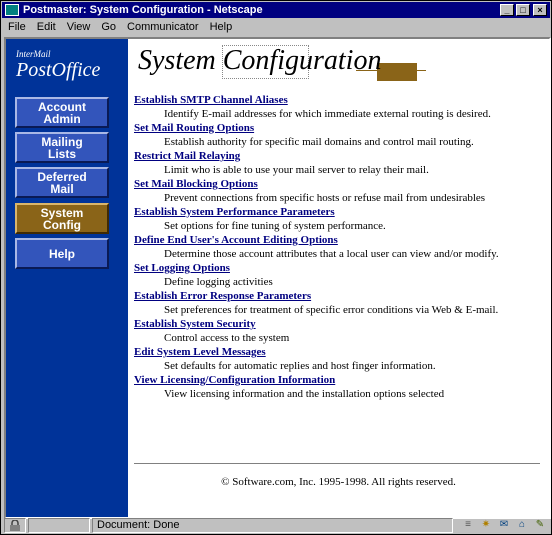 The height and width of the screenshot is (535, 552). What do you see at coordinates (62, 106) in the screenshot?
I see `nav-label: Account` at bounding box center [62, 106].